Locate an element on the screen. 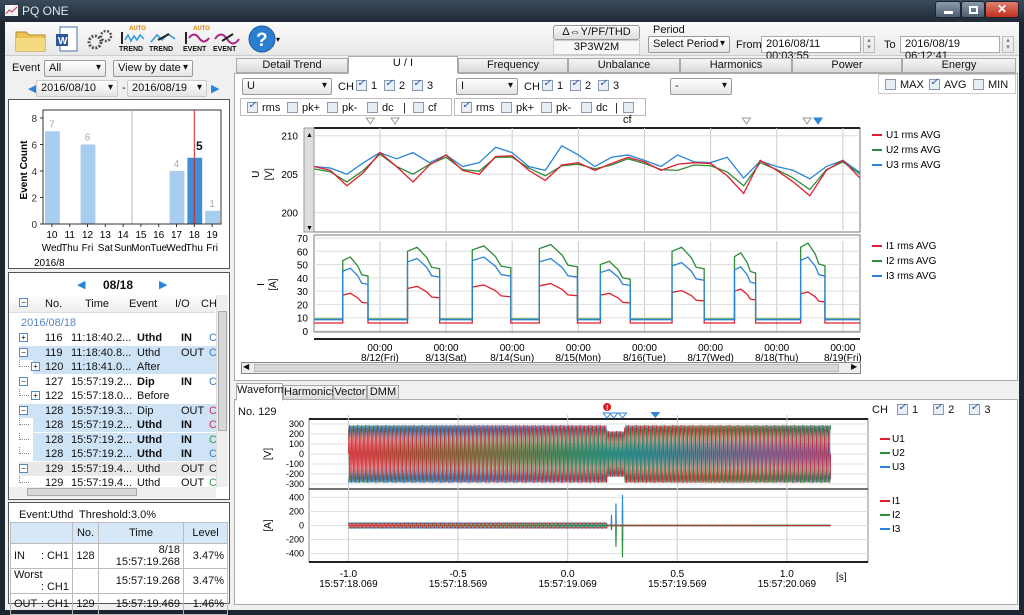 Image resolution: width=1024 pixels, height=615 pixels. u-ch3-checkbox: 3 is located at coordinates (422, 85).